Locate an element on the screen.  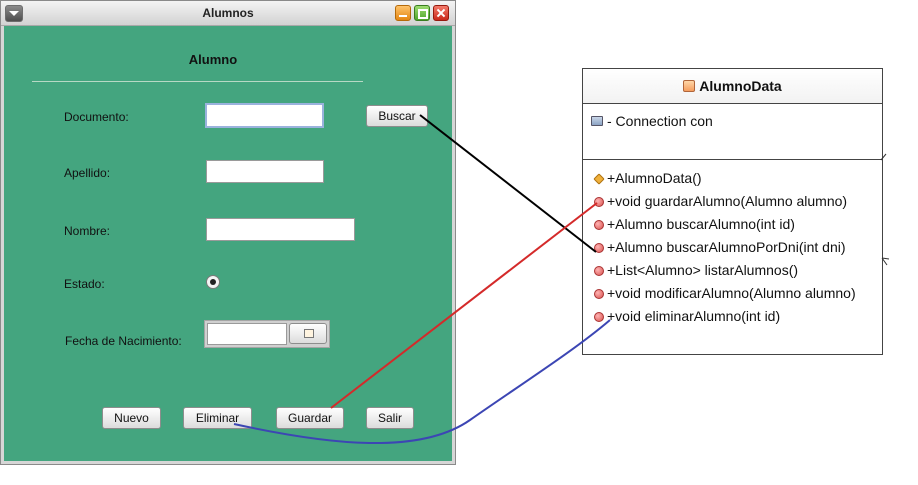
buscar-connector is located at coordinates (508, 183).